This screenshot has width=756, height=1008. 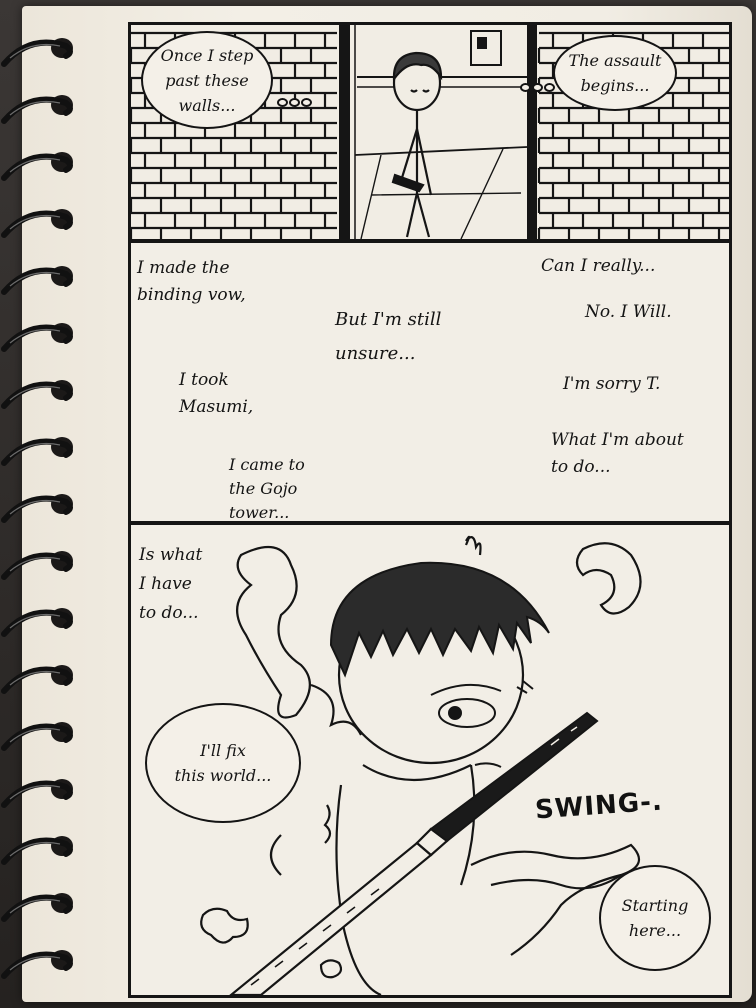 What do you see at coordinates (191, 281) in the screenshot?
I see `narration-binding-vow: I made the binding vow,` at bounding box center [191, 281].